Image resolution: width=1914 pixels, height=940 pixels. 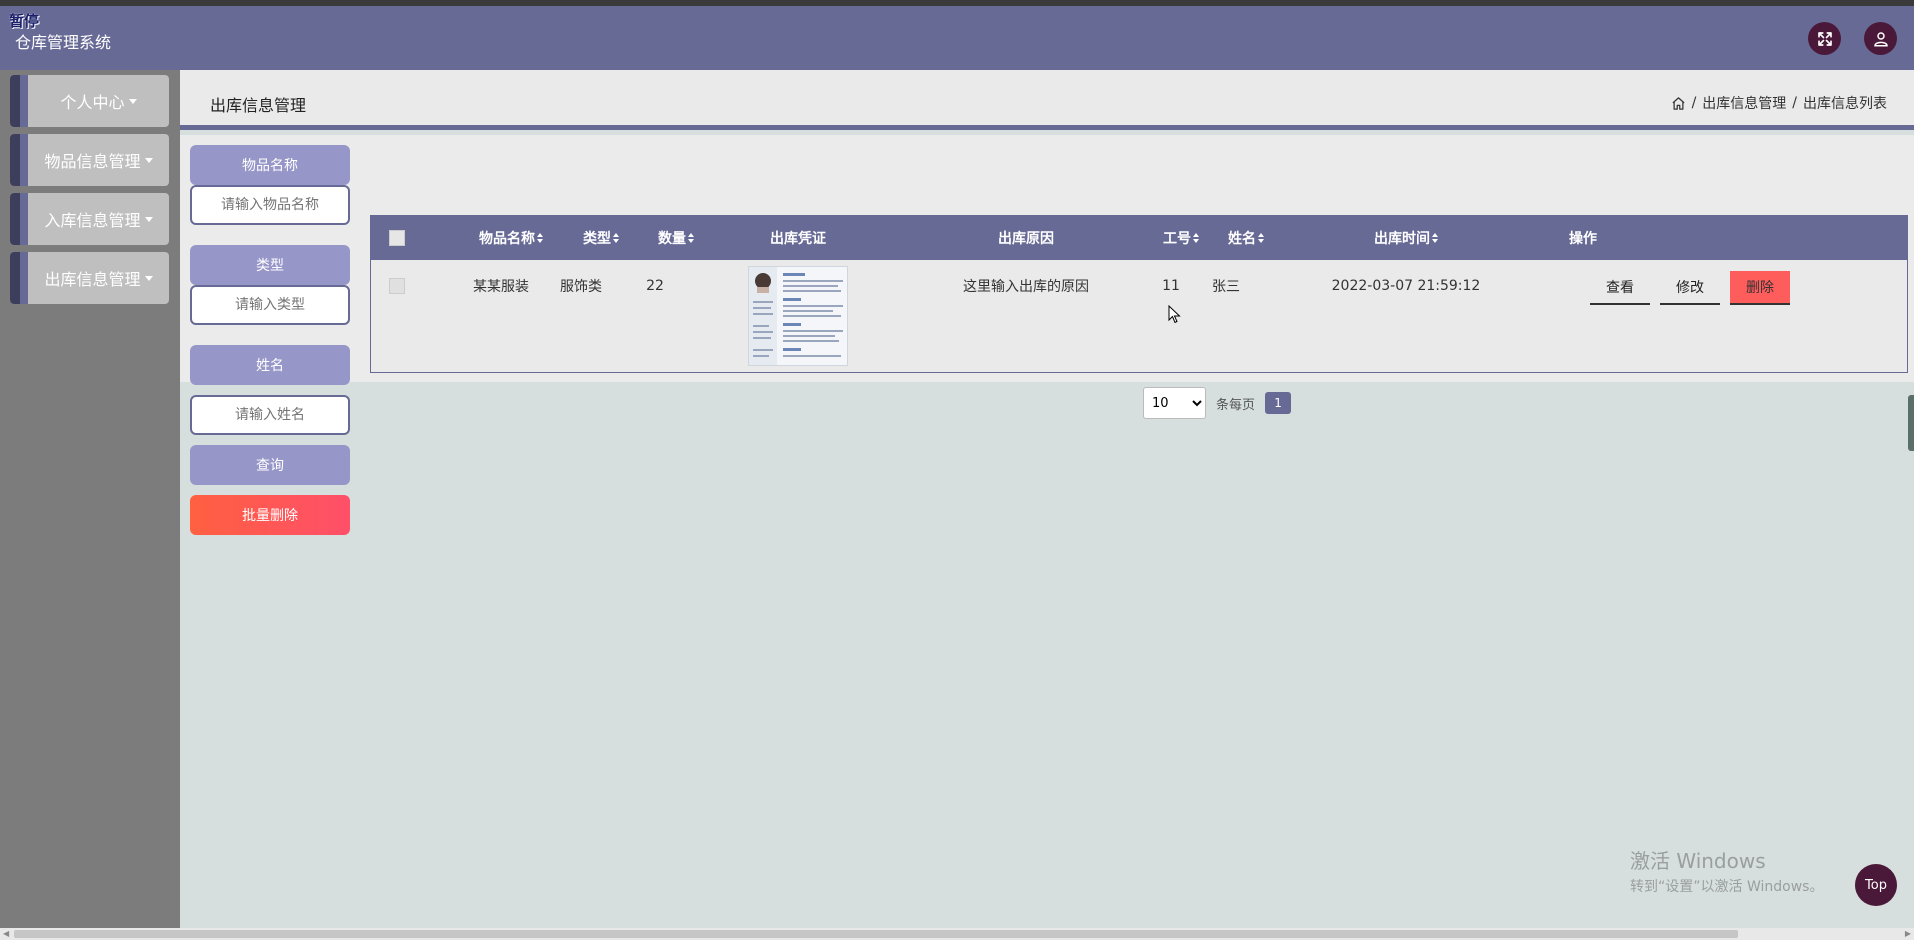 I want to click on column-header-label: 操作, so click(x=1583, y=239).